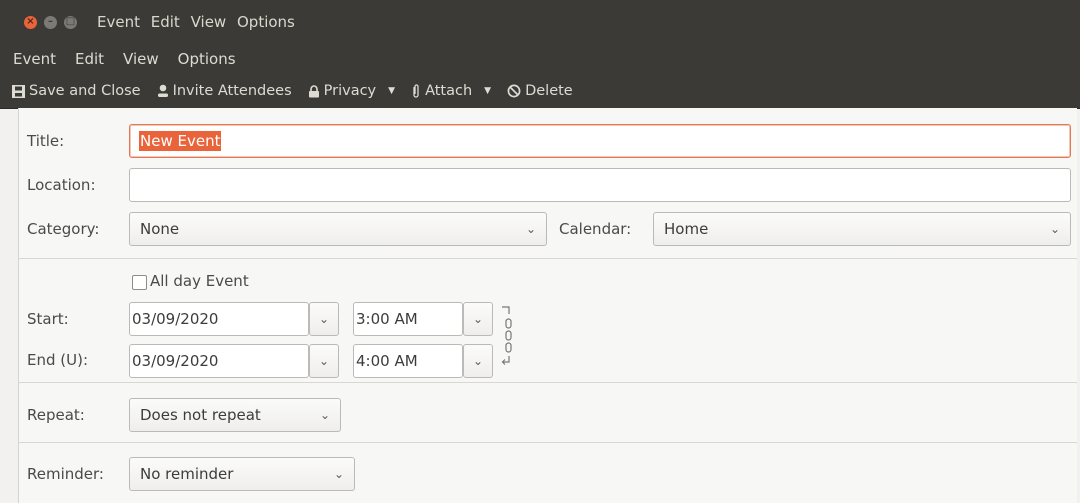 The image size is (1080, 503). I want to click on privacy-dropdown-icon: ▼, so click(391, 91).